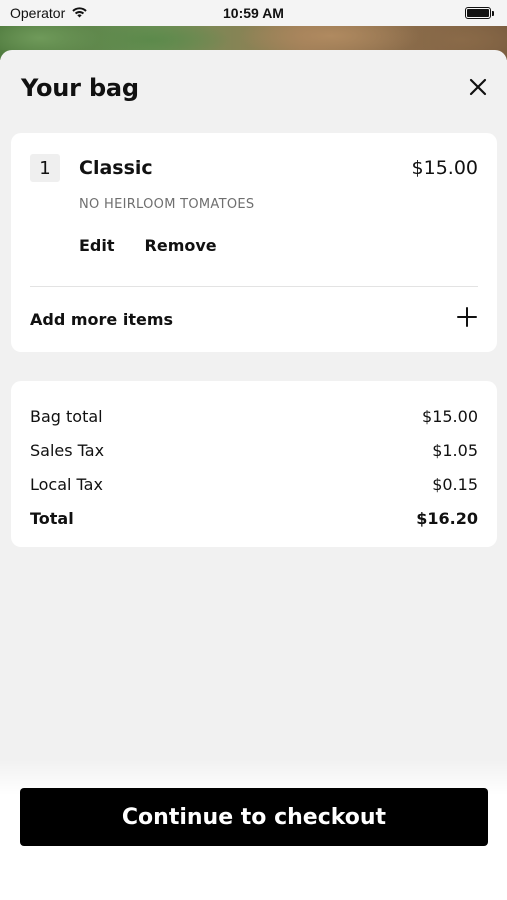 The image size is (507, 900). I want to click on bag-total-row: Bag total $15.00, so click(254, 416).